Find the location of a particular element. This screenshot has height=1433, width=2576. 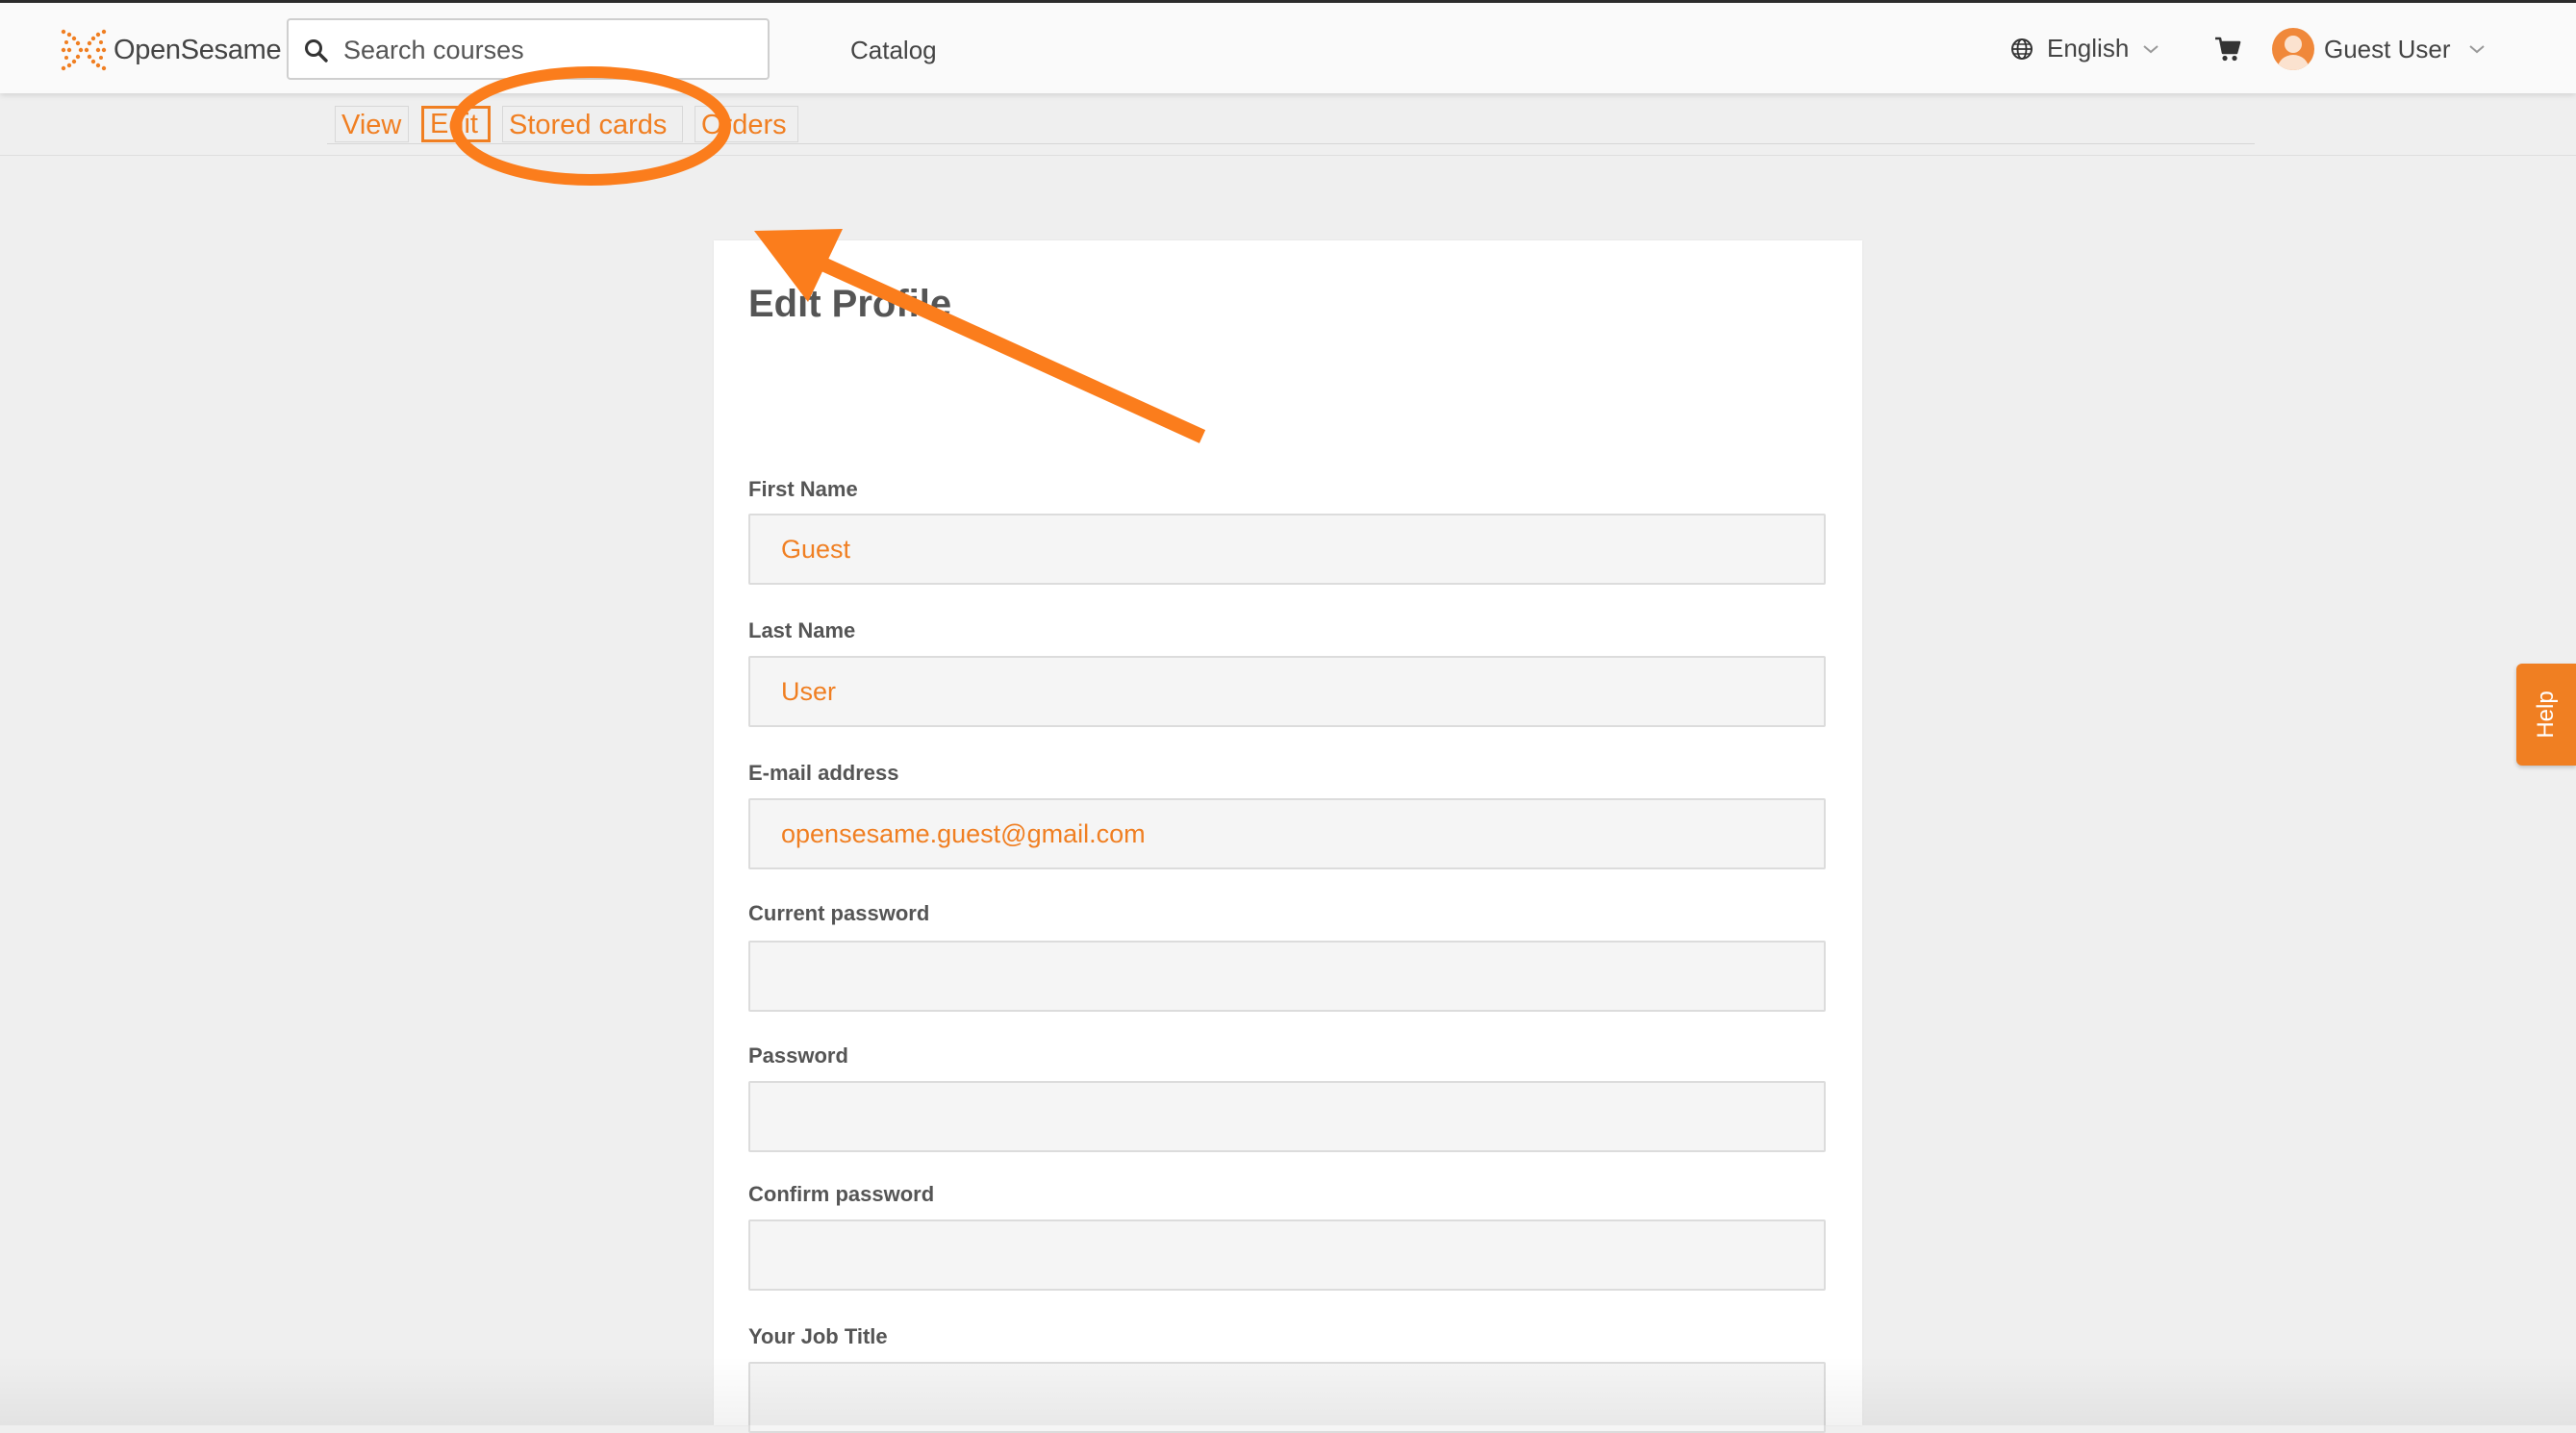

top-navigation-bar: OpenSesame Catalog English is located at coordinates (1288, 46).